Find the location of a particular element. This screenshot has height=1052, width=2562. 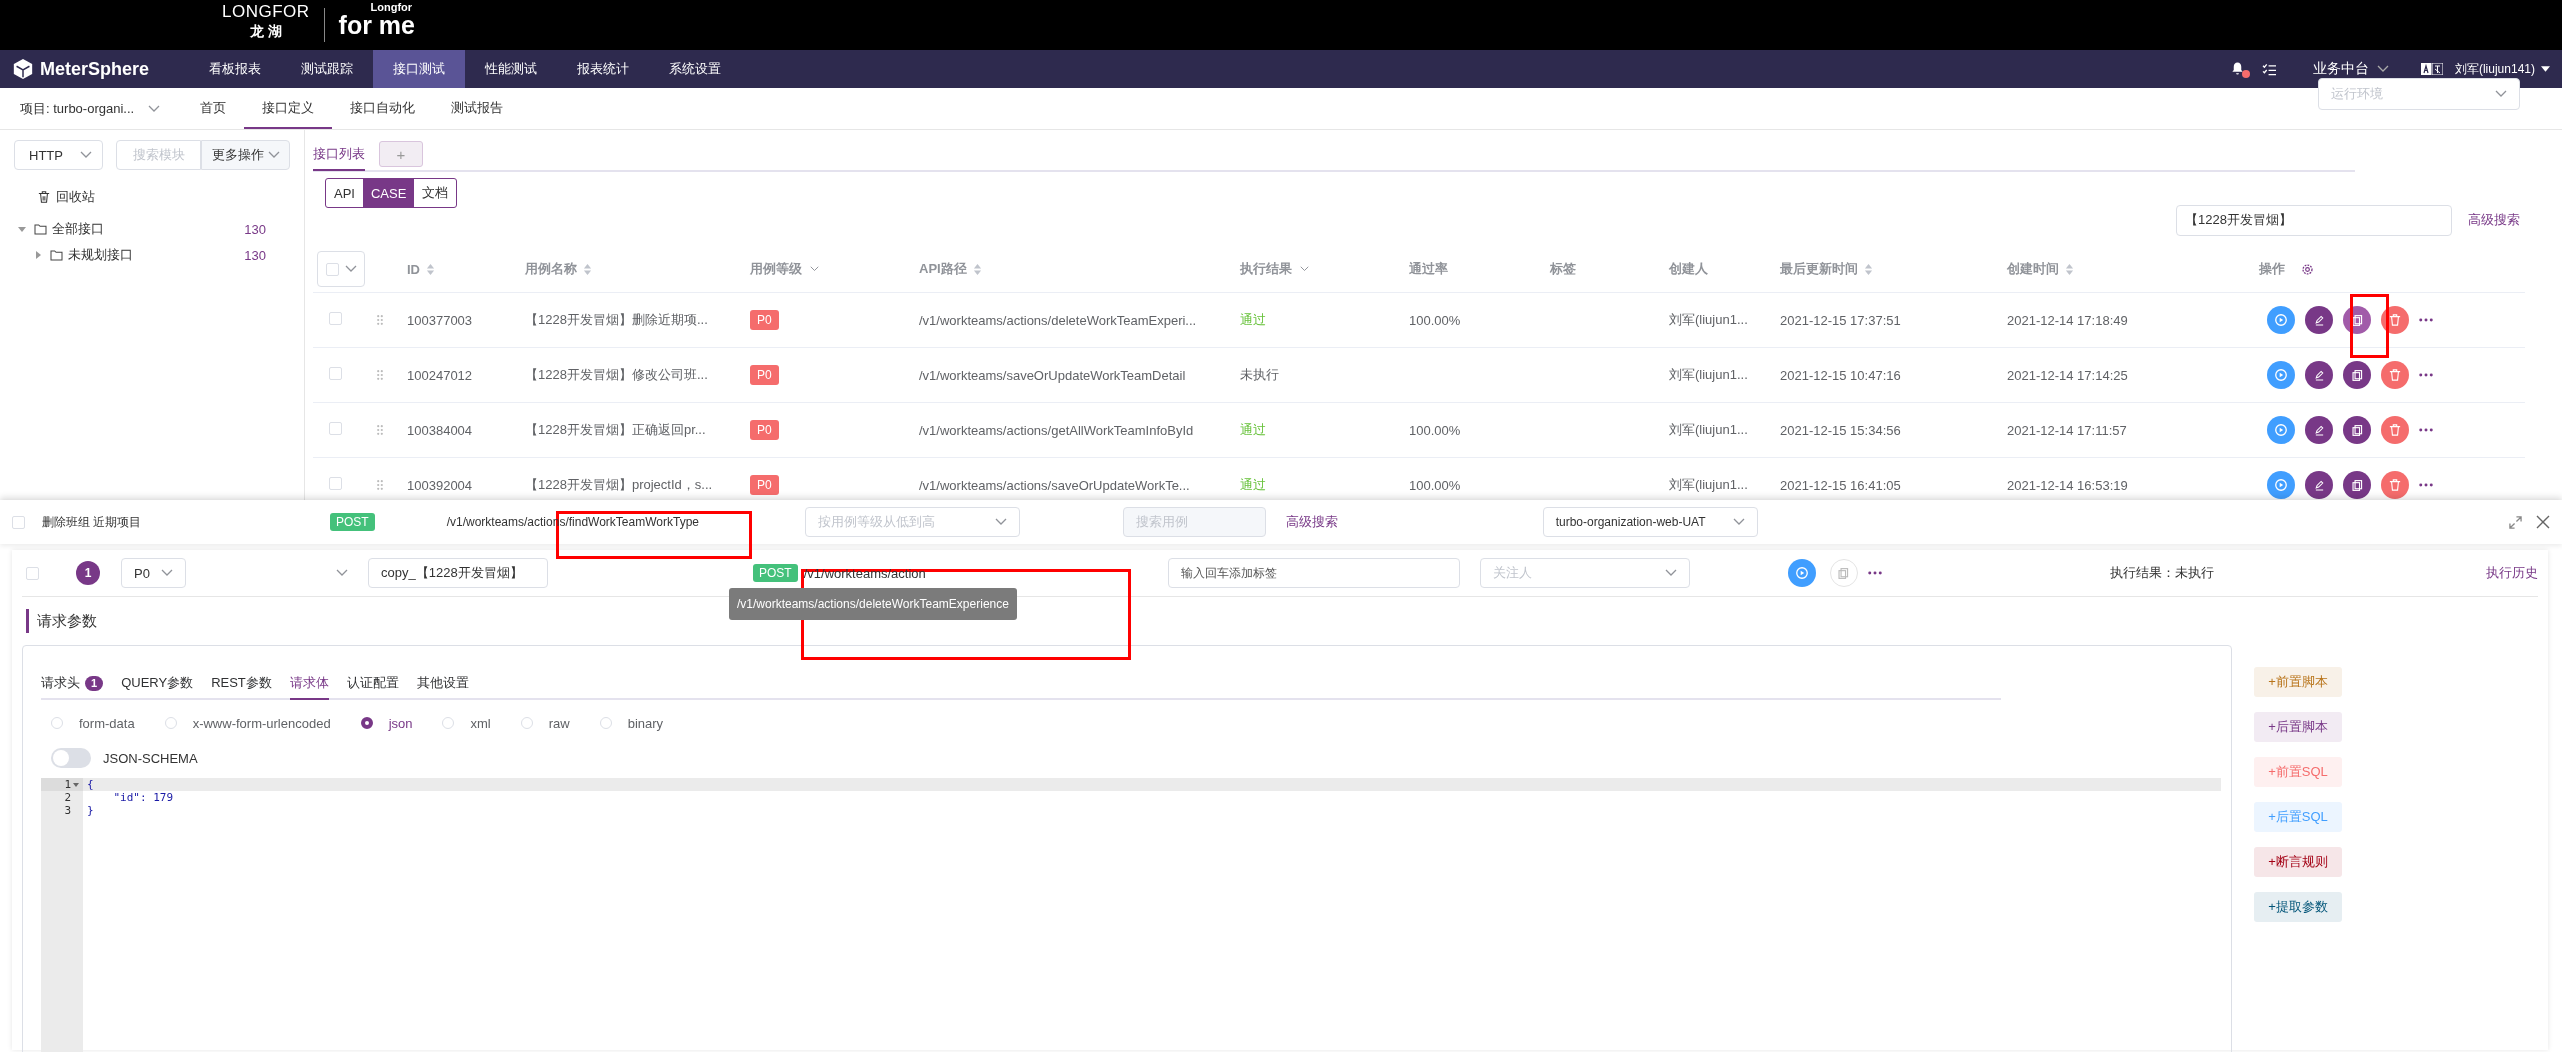

tree-item: 全部接口 is located at coordinates (78, 229).